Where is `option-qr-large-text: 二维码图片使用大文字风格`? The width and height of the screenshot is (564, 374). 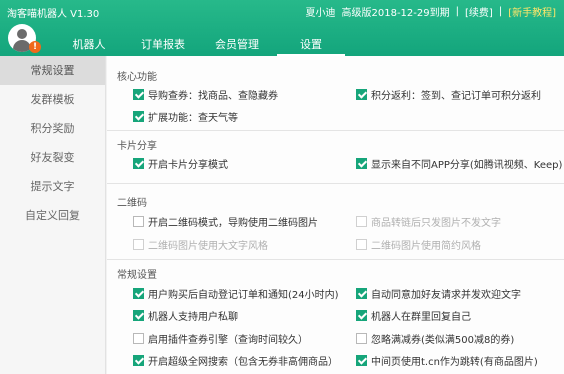
option-qr-large-text: 二维码图片使用大文字风格 is located at coordinates (200, 244).